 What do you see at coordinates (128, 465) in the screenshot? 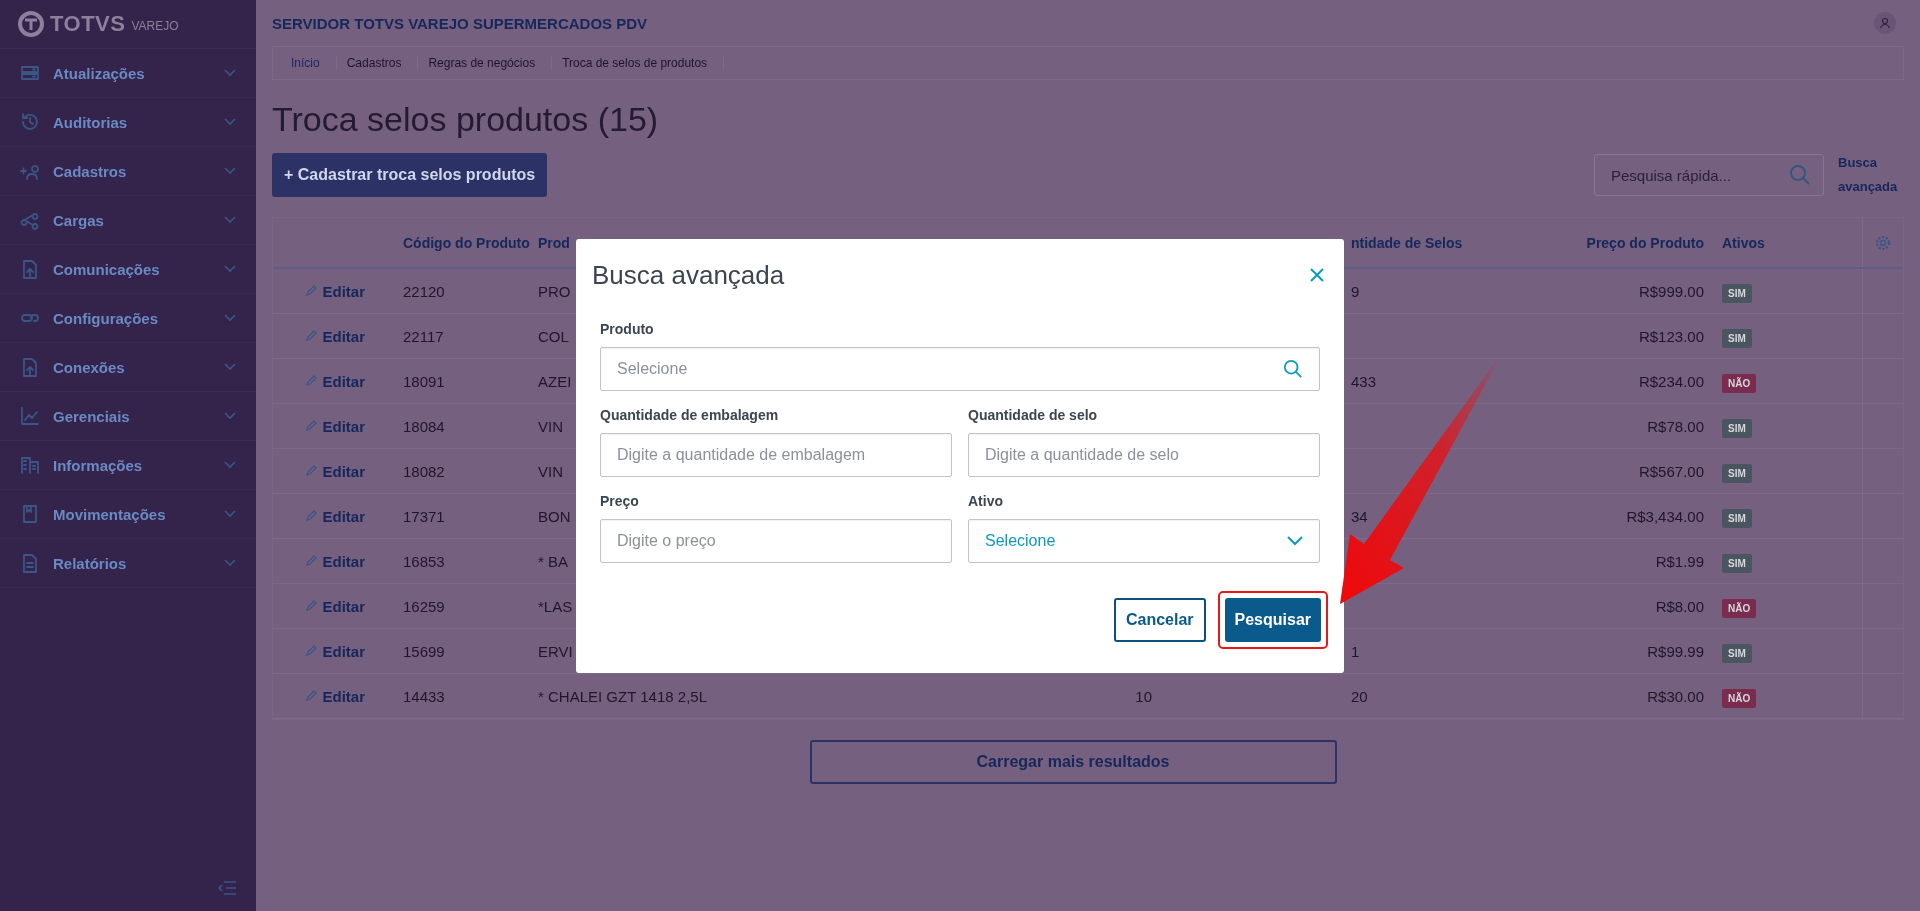
I see `sidebar-item: Informações` at bounding box center [128, 465].